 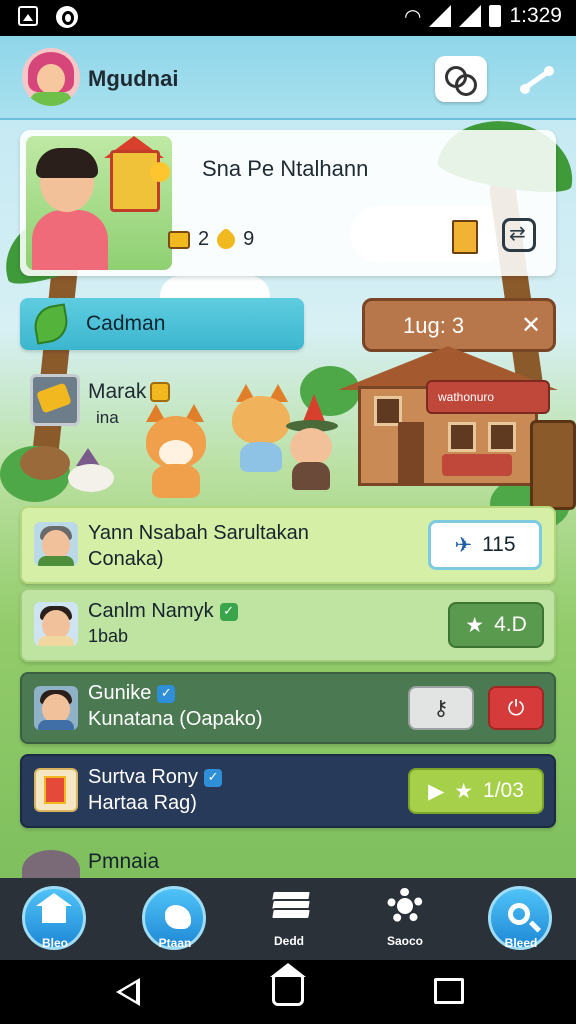 I want to click on status-left, so click(x=48, y=17).